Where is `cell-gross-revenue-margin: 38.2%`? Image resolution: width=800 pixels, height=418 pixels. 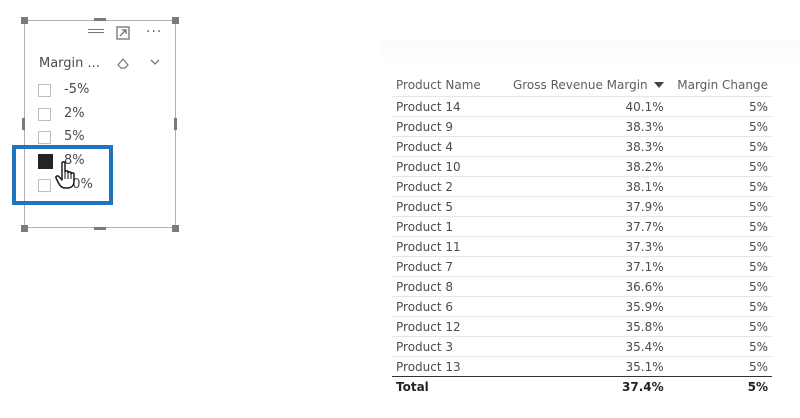 cell-gross-revenue-margin: 38.2% is located at coordinates (584, 166).